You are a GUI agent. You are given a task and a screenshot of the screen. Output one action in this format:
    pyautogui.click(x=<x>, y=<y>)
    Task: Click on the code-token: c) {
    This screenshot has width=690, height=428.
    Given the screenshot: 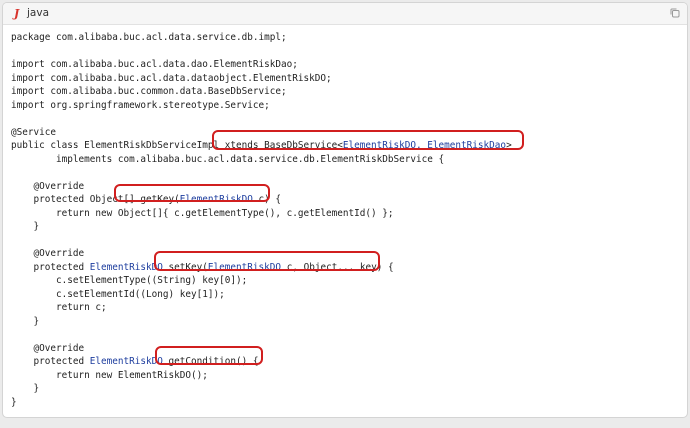 What is the action you would take?
    pyautogui.click(x=267, y=199)
    